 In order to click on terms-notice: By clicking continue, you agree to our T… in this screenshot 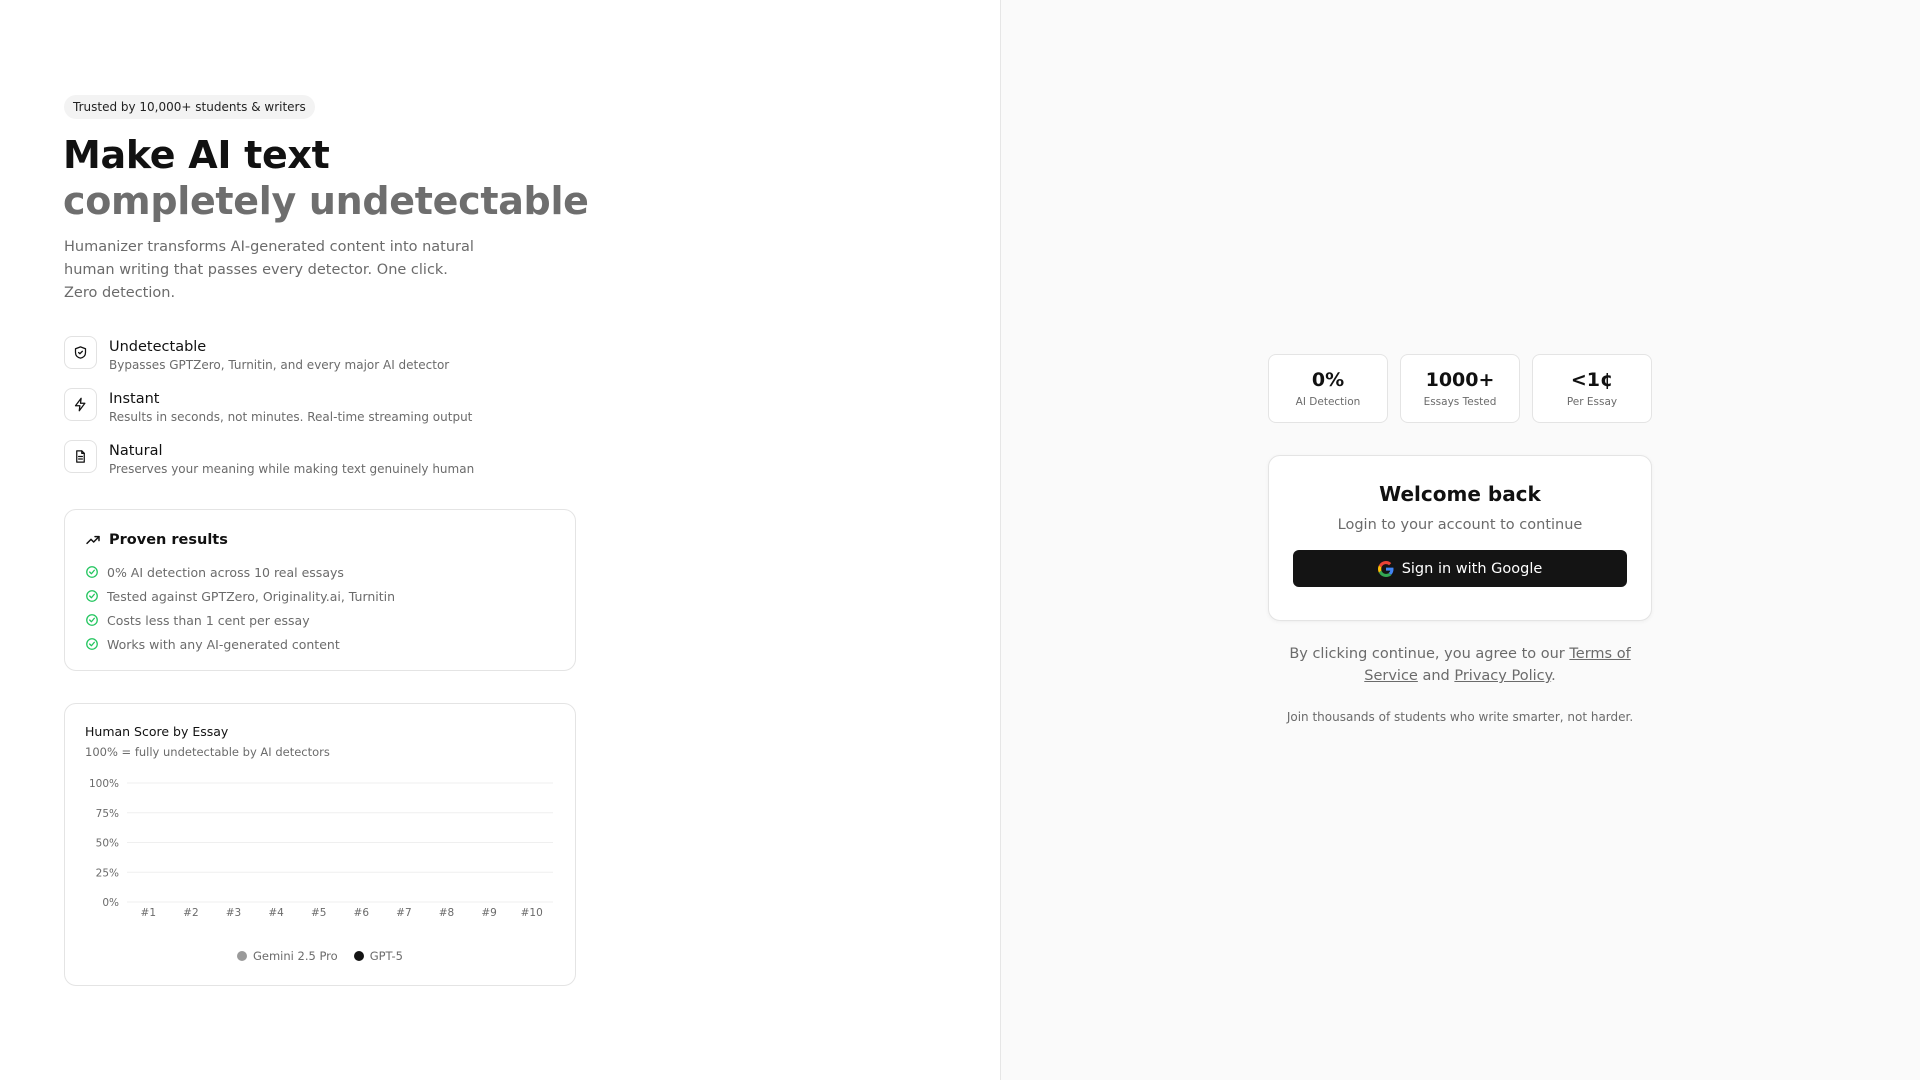, I will do `click(1460, 665)`.